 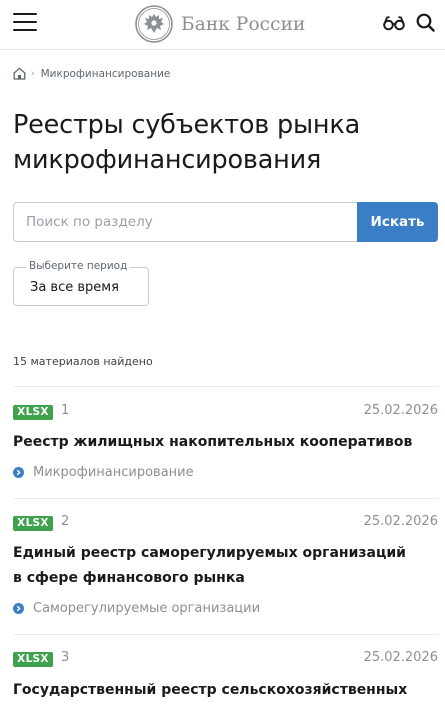 I want to click on period-select-label: Выберите период, so click(x=78, y=266).